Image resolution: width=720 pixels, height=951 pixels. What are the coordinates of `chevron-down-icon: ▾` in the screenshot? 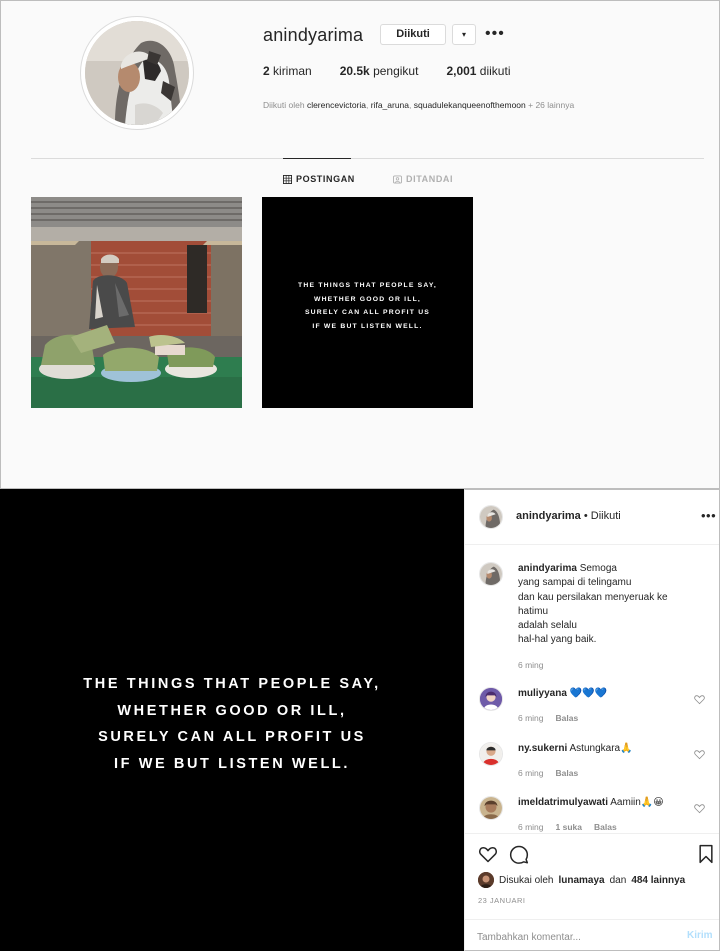 It's located at (464, 34).